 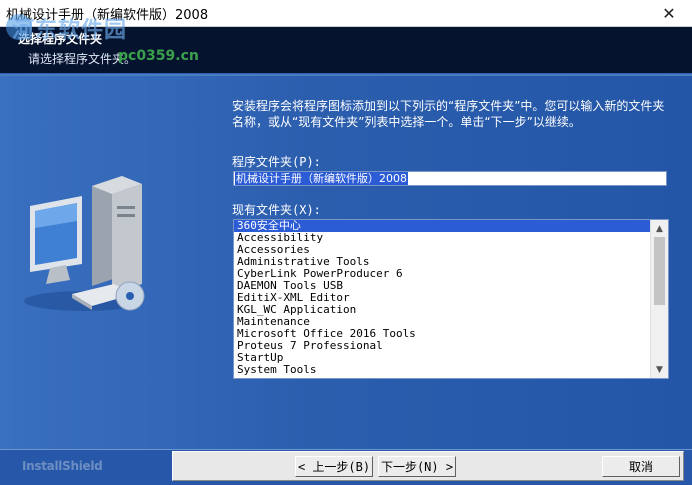 I want to click on list-scrollbar: ▲ ▼, so click(x=659, y=299).